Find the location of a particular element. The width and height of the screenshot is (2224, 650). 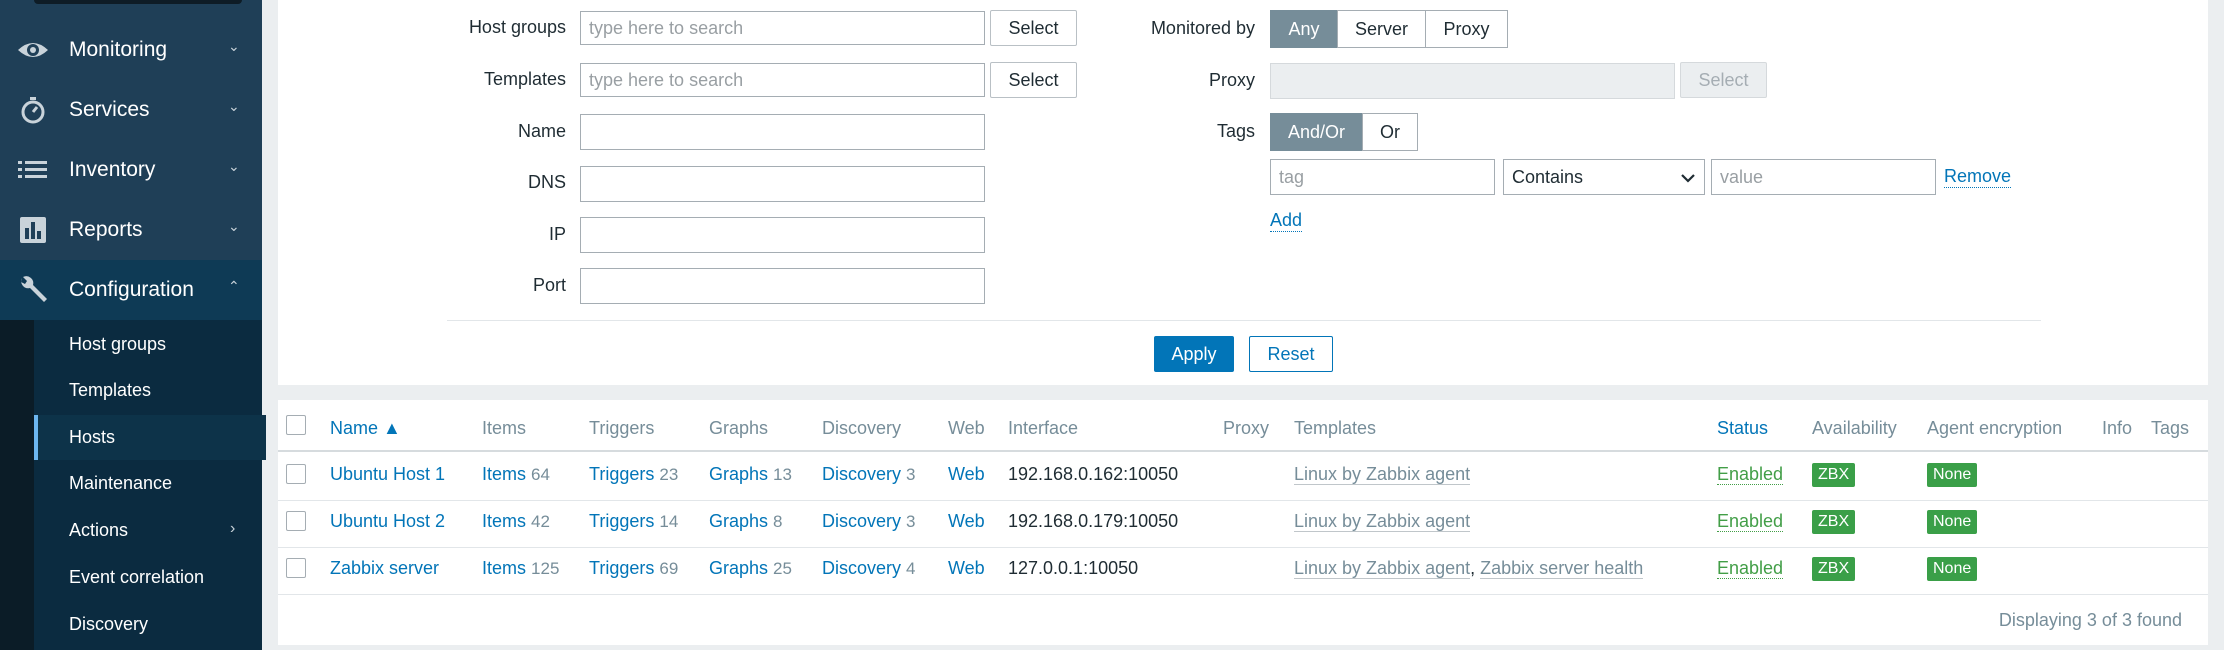

templates-input is located at coordinates (782, 80).